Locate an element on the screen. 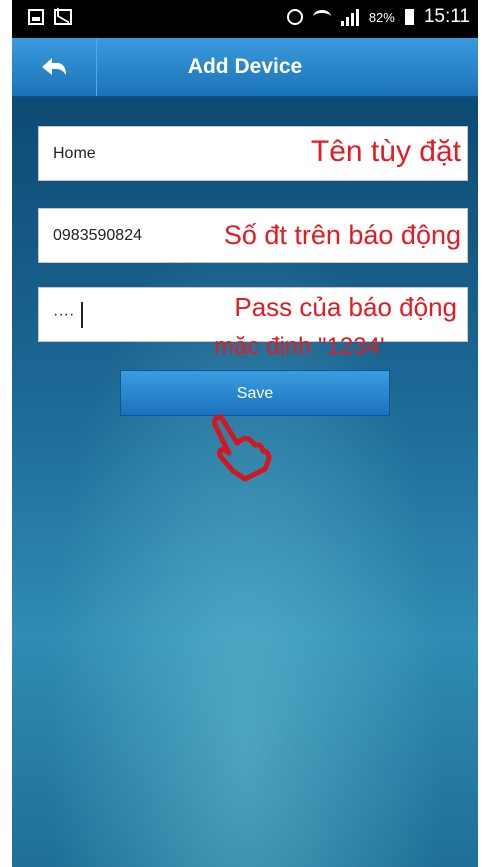 This screenshot has width=490, height=867. page-title: Add Device is located at coordinates (245, 66).